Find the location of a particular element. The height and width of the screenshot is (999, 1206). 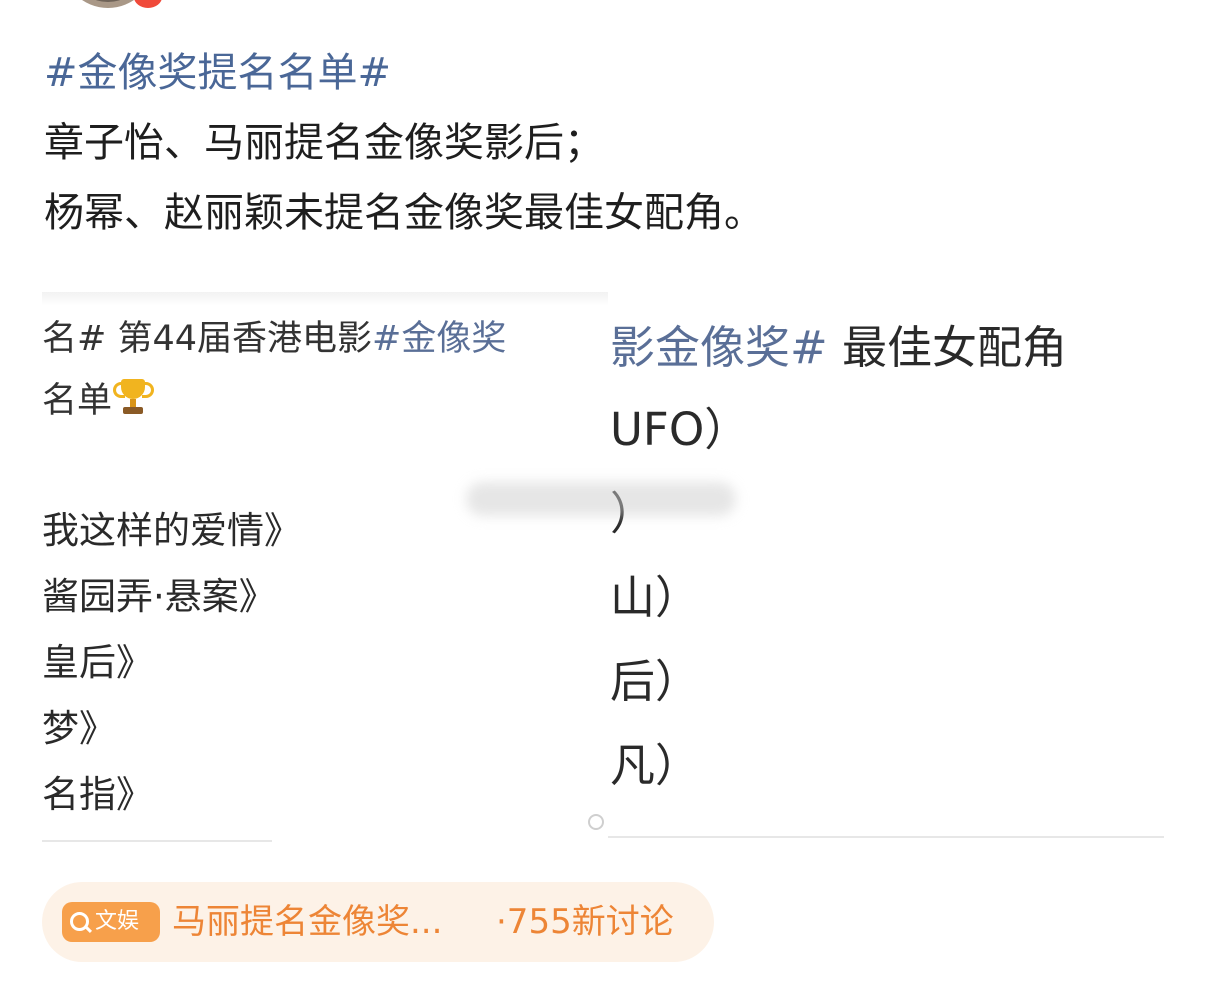

right-image-header-text: 最佳女配角 is located at coordinates (947, 347).